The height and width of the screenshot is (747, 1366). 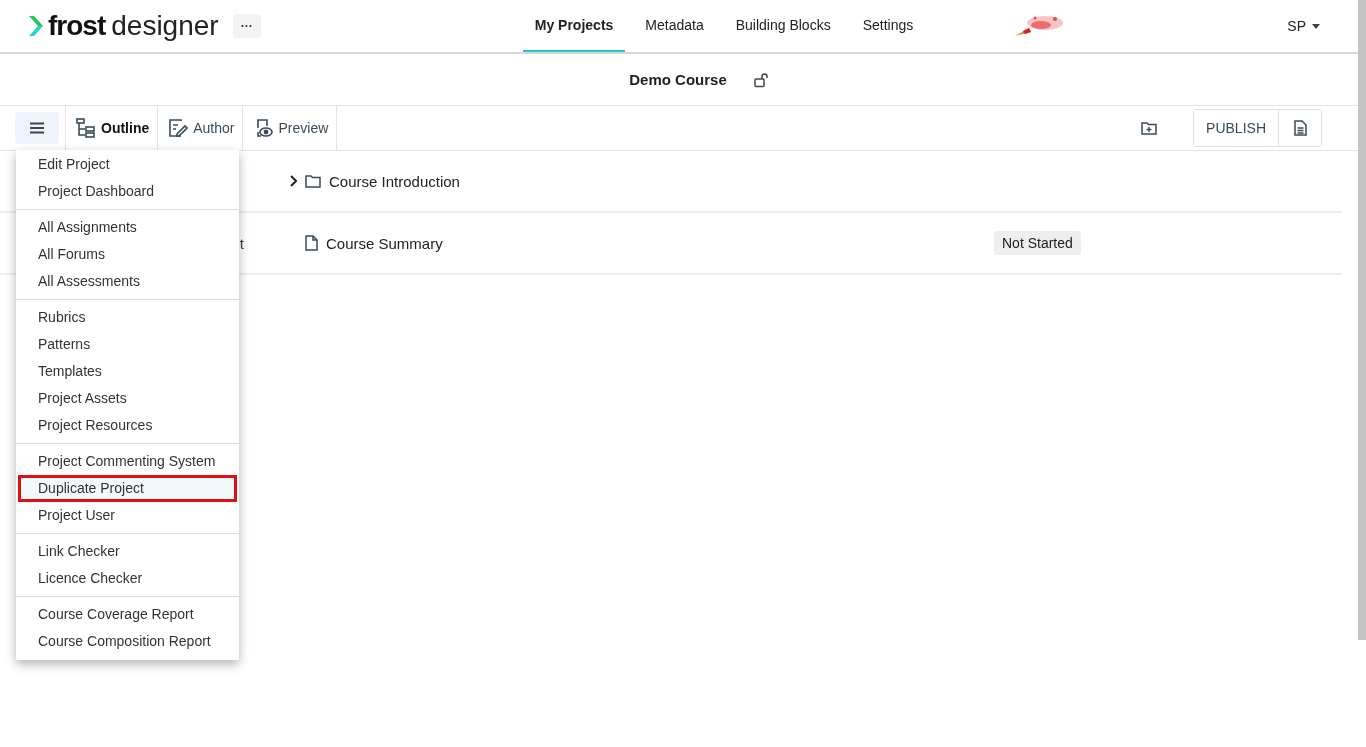 I want to click on menu-icon, so click(x=37, y=128).